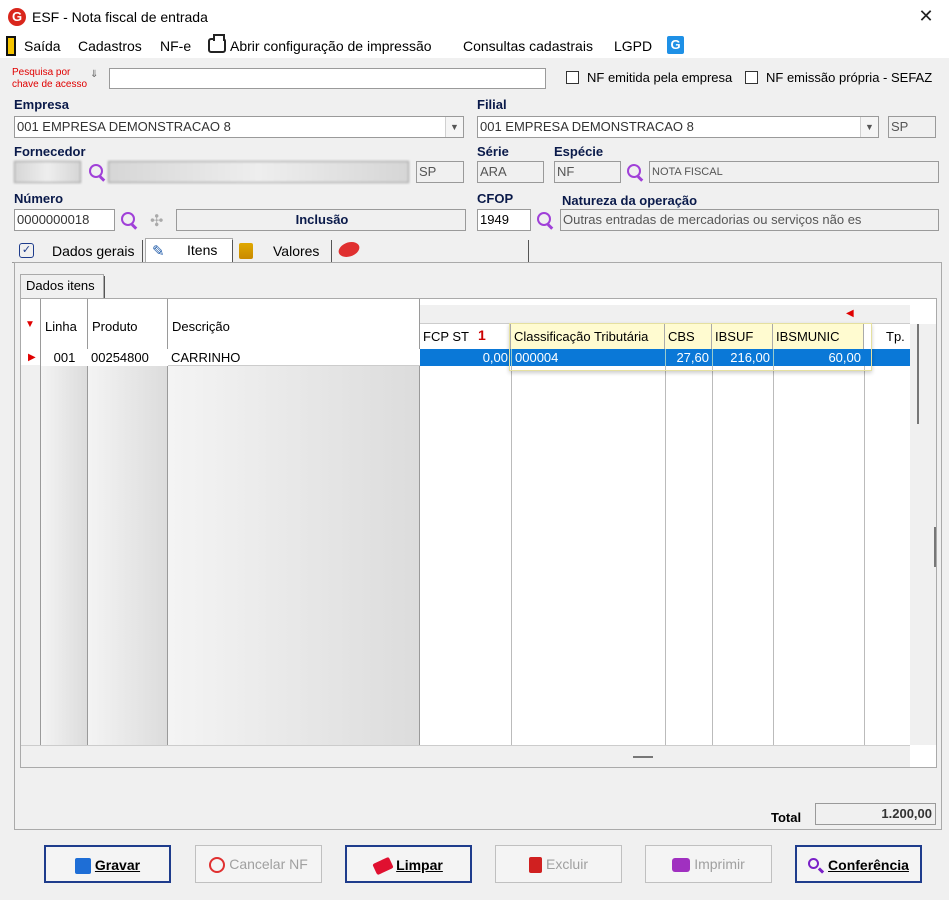 Image resolution: width=949 pixels, height=900 pixels. What do you see at coordinates (32, 357) in the screenshot?
I see `row-pointer-icon: ▶` at bounding box center [32, 357].